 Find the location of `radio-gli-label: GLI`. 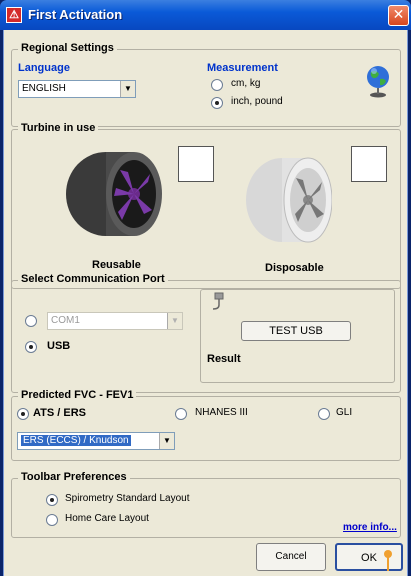

radio-gli-label: GLI is located at coordinates (344, 412).